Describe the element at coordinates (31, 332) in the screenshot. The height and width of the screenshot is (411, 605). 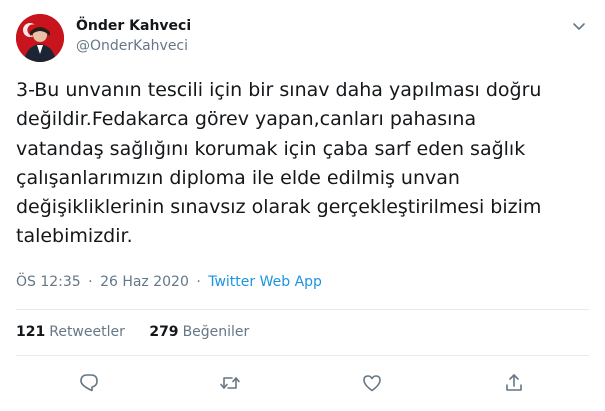
I see `retweet-count: 121` at that location.